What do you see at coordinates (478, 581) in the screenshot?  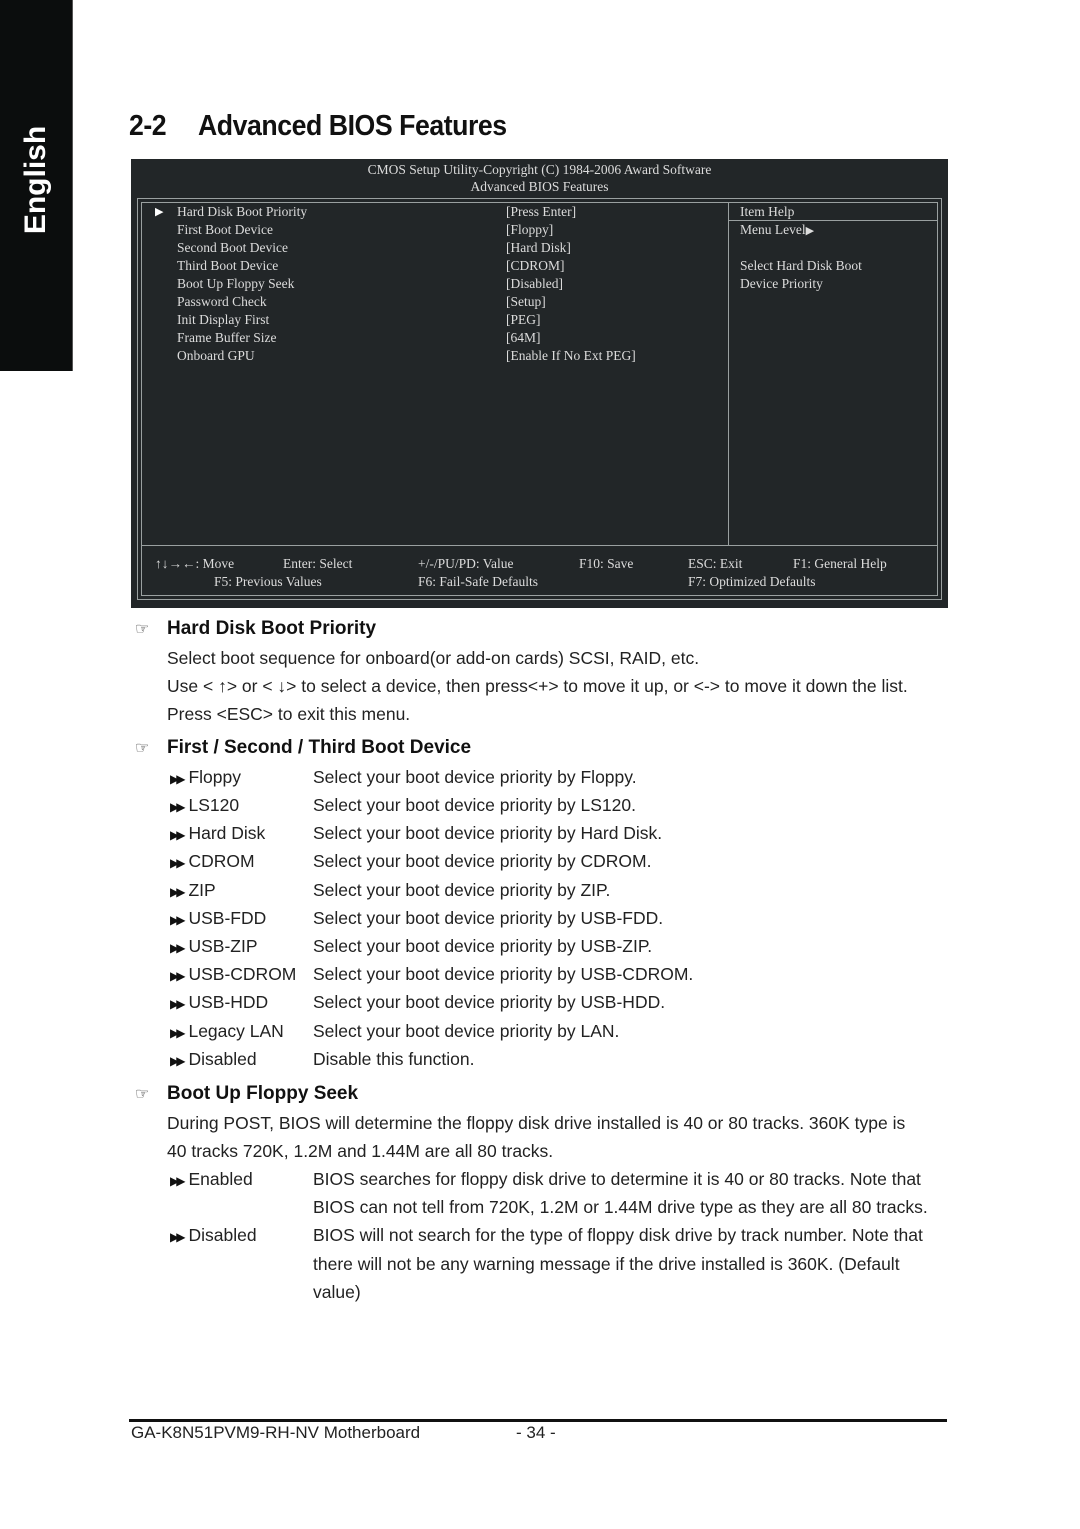 I see `key-failsafe-defaults: F6: Fail-Safe Defaults` at bounding box center [478, 581].